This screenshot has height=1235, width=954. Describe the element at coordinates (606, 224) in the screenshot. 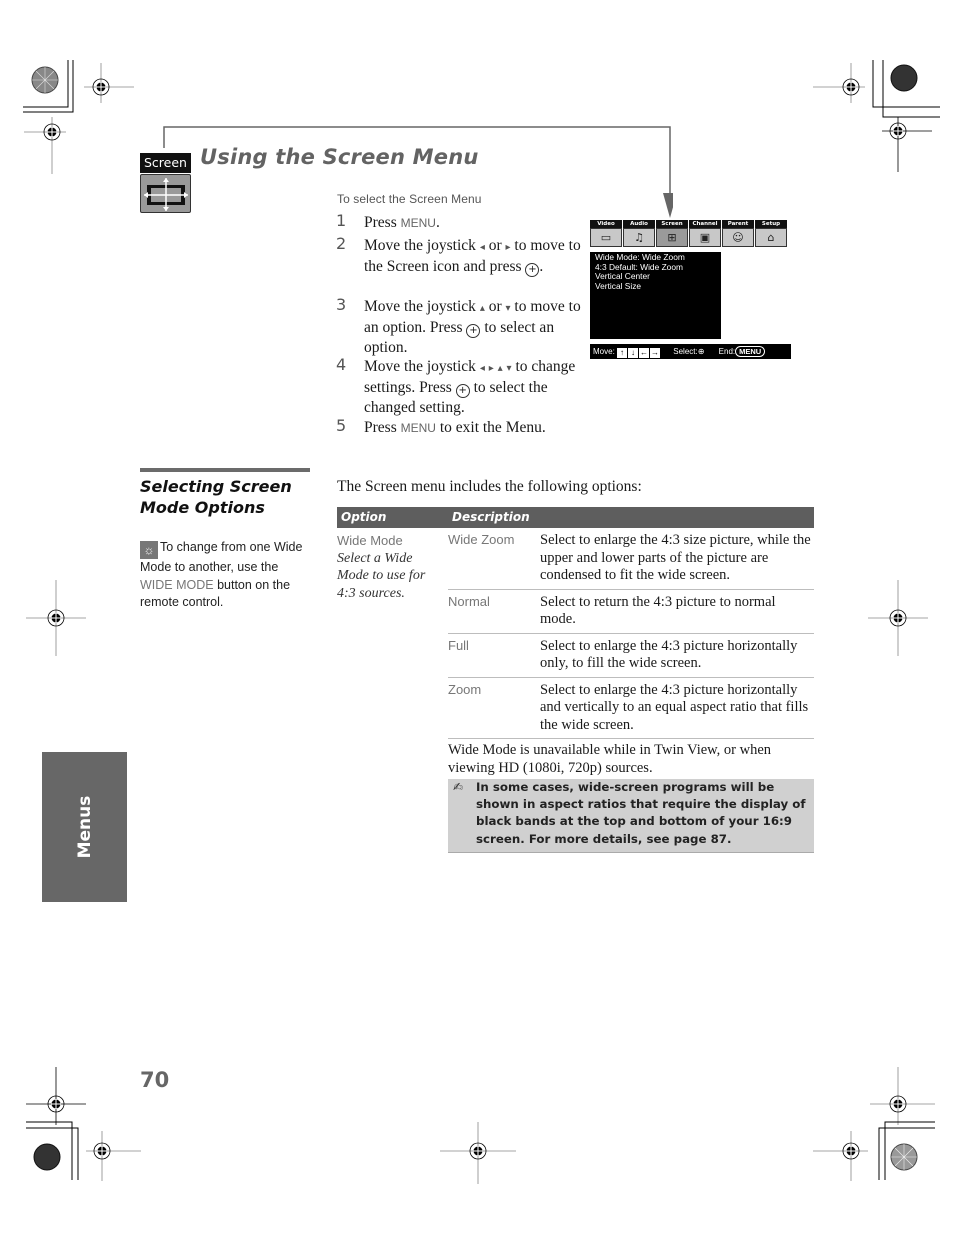

I see `tv-tab-label: Video` at that location.